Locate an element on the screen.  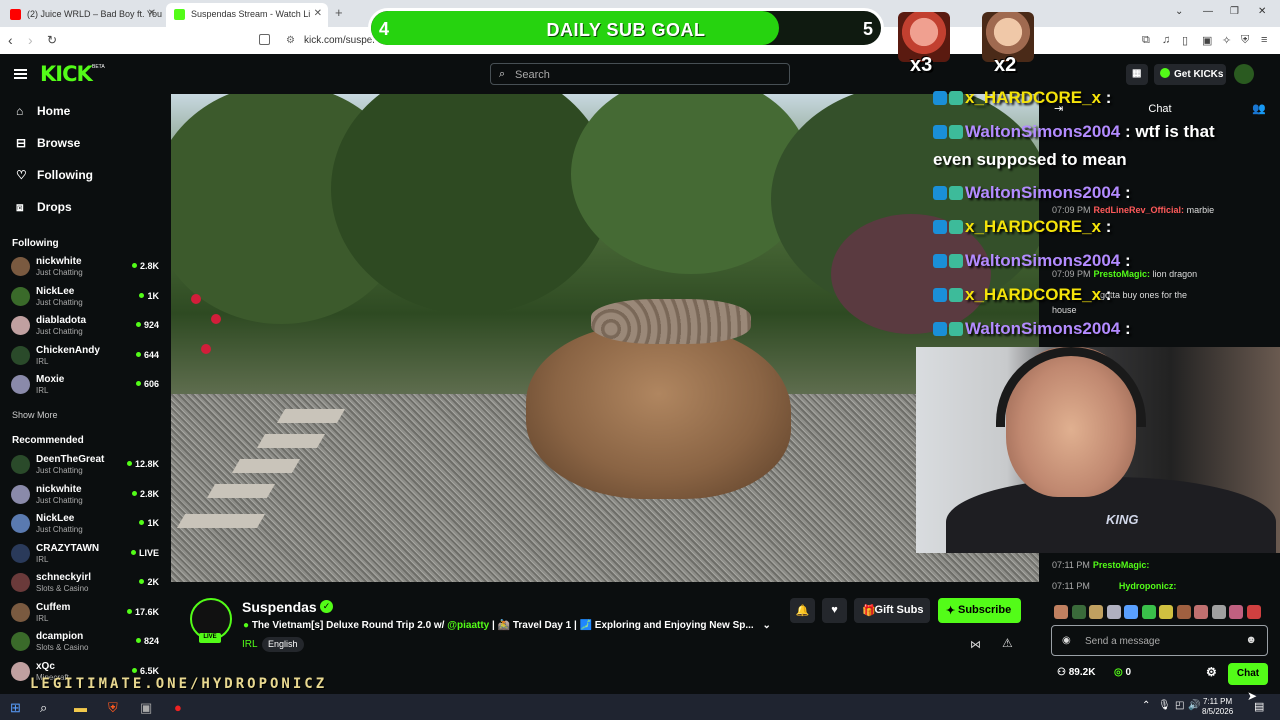
recommended-channel: nickwhite Just Chatting 2.8K is located at coordinates (86, 495).